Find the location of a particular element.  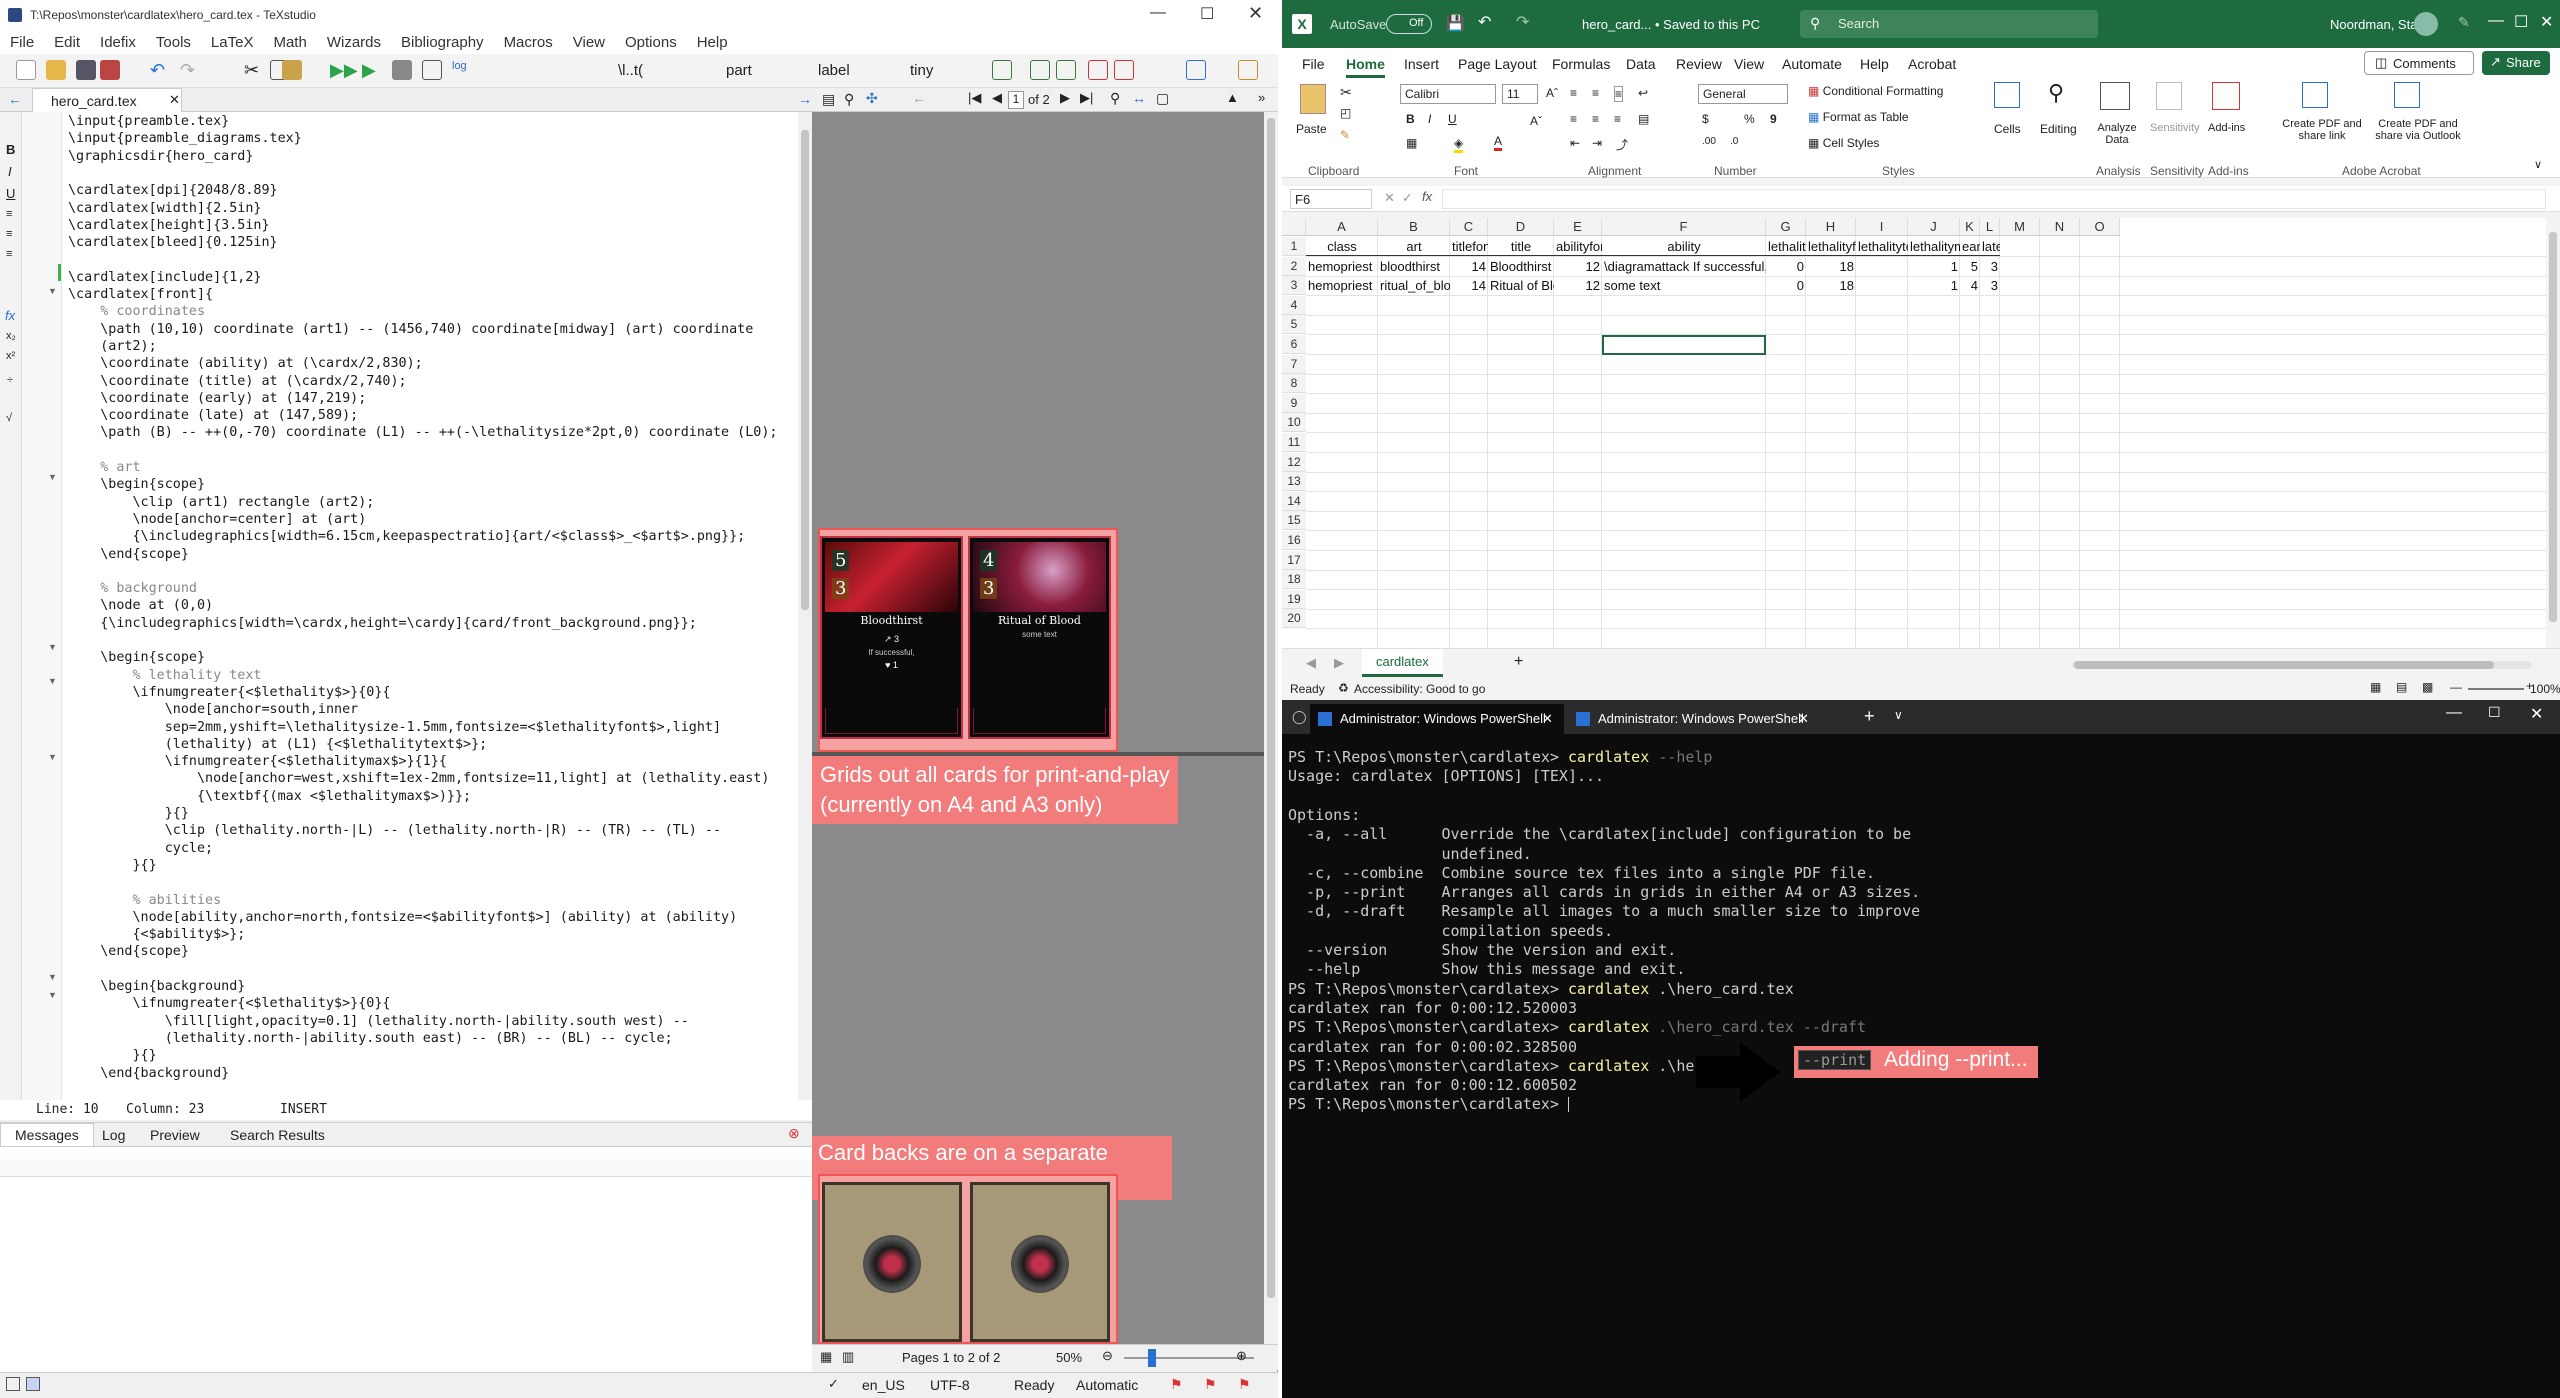

terminal-scrollbar is located at coordinates (2554, 1066).